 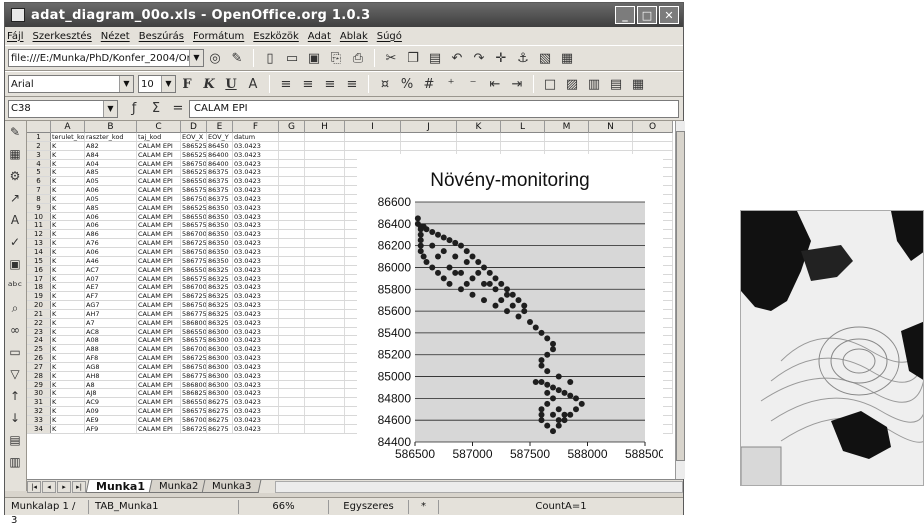 I want to click on table-cell: 586775, so click(x=194, y=260).